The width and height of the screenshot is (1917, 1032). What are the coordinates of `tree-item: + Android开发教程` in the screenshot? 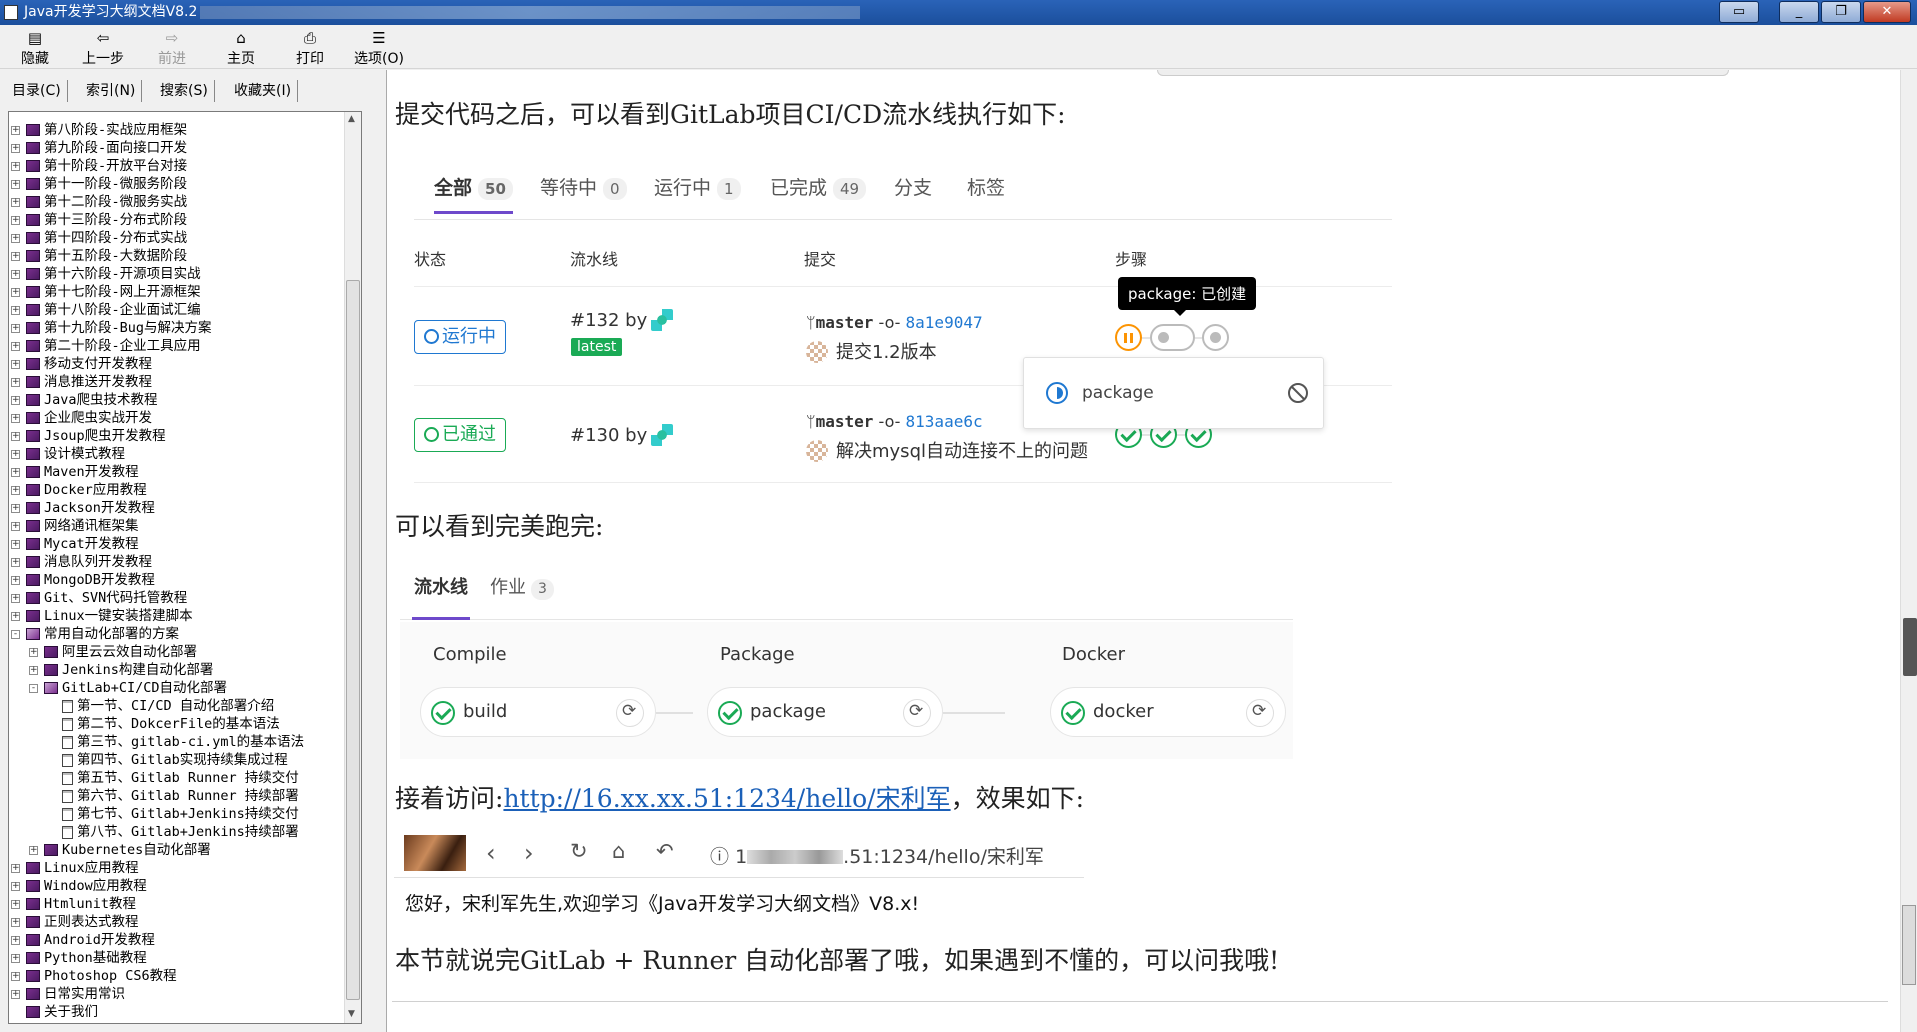 It's located at (177, 940).